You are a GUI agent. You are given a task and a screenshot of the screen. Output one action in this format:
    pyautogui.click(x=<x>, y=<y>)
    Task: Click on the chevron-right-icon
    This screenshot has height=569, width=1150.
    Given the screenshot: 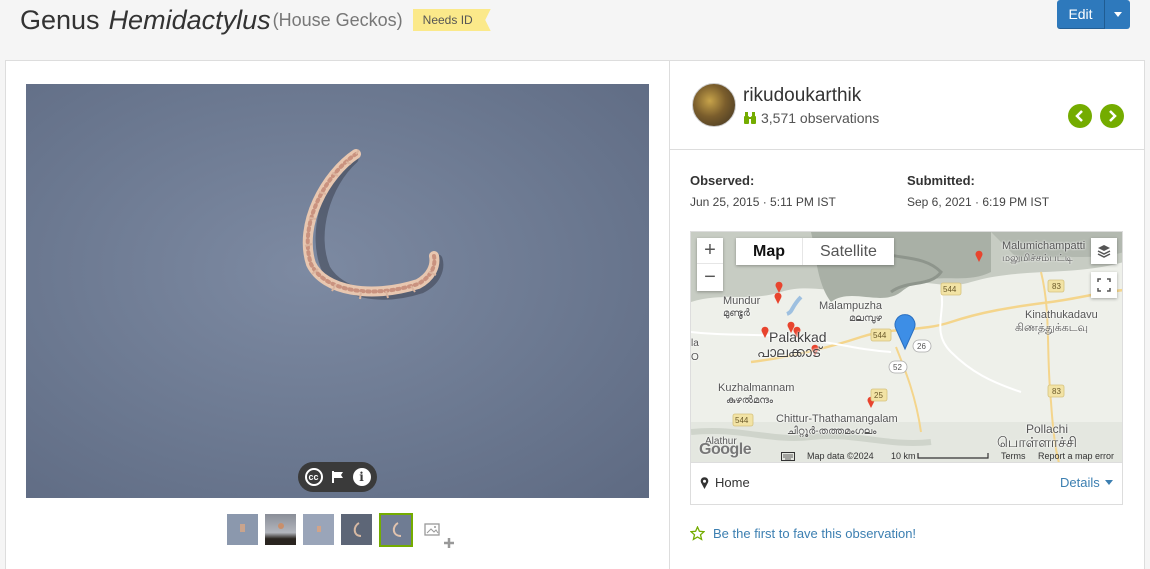 What is the action you would take?
    pyautogui.click(x=1113, y=116)
    